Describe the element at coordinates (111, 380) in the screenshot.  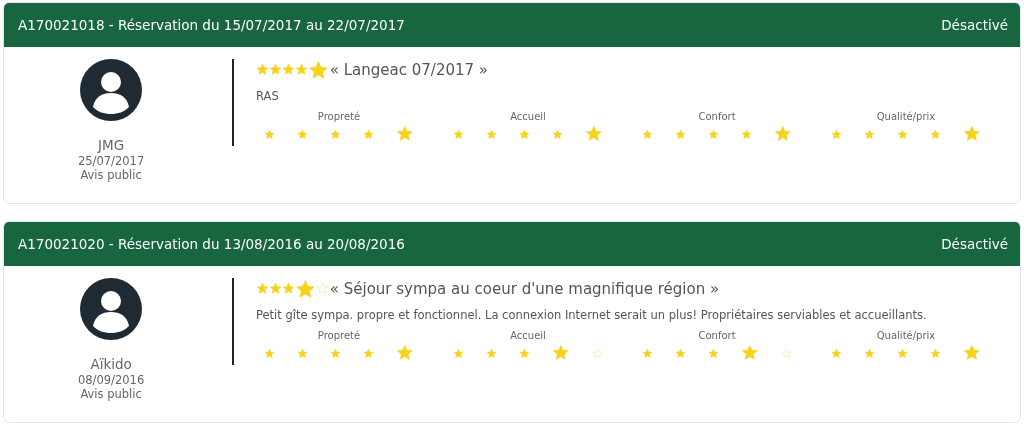
I see `review-date: 08/09/2016` at that location.